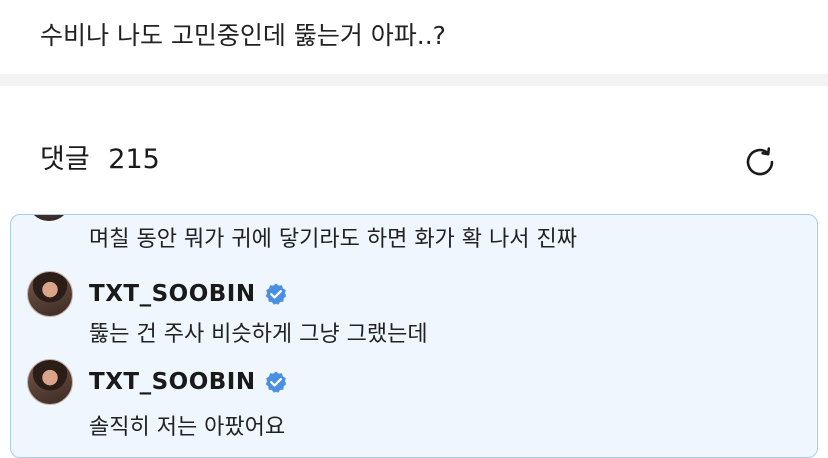  I want to click on section-divider, so click(414, 80).